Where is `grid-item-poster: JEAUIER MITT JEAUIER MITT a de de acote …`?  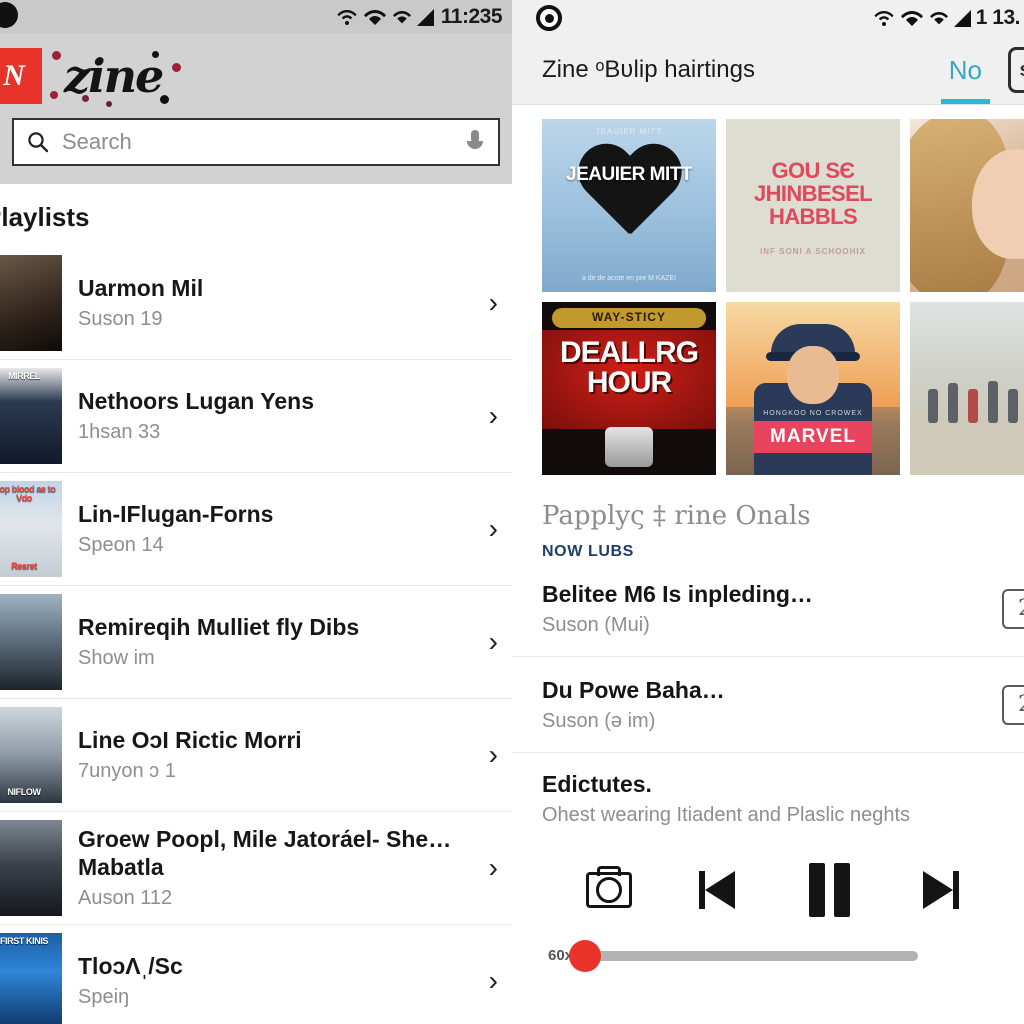 grid-item-poster: JEAUIER MITT JEAUIER MITT a de de acote … is located at coordinates (629, 205).